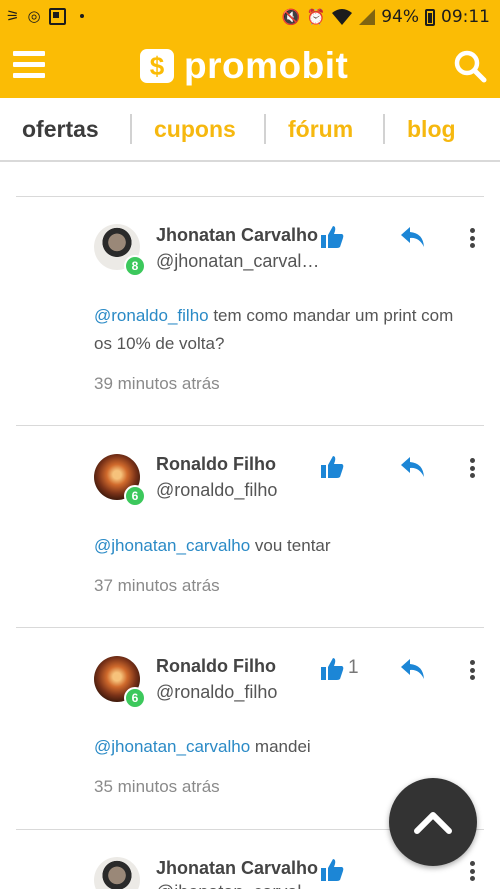 This screenshot has height=889, width=500. I want to click on avatar, so click(117, 873).